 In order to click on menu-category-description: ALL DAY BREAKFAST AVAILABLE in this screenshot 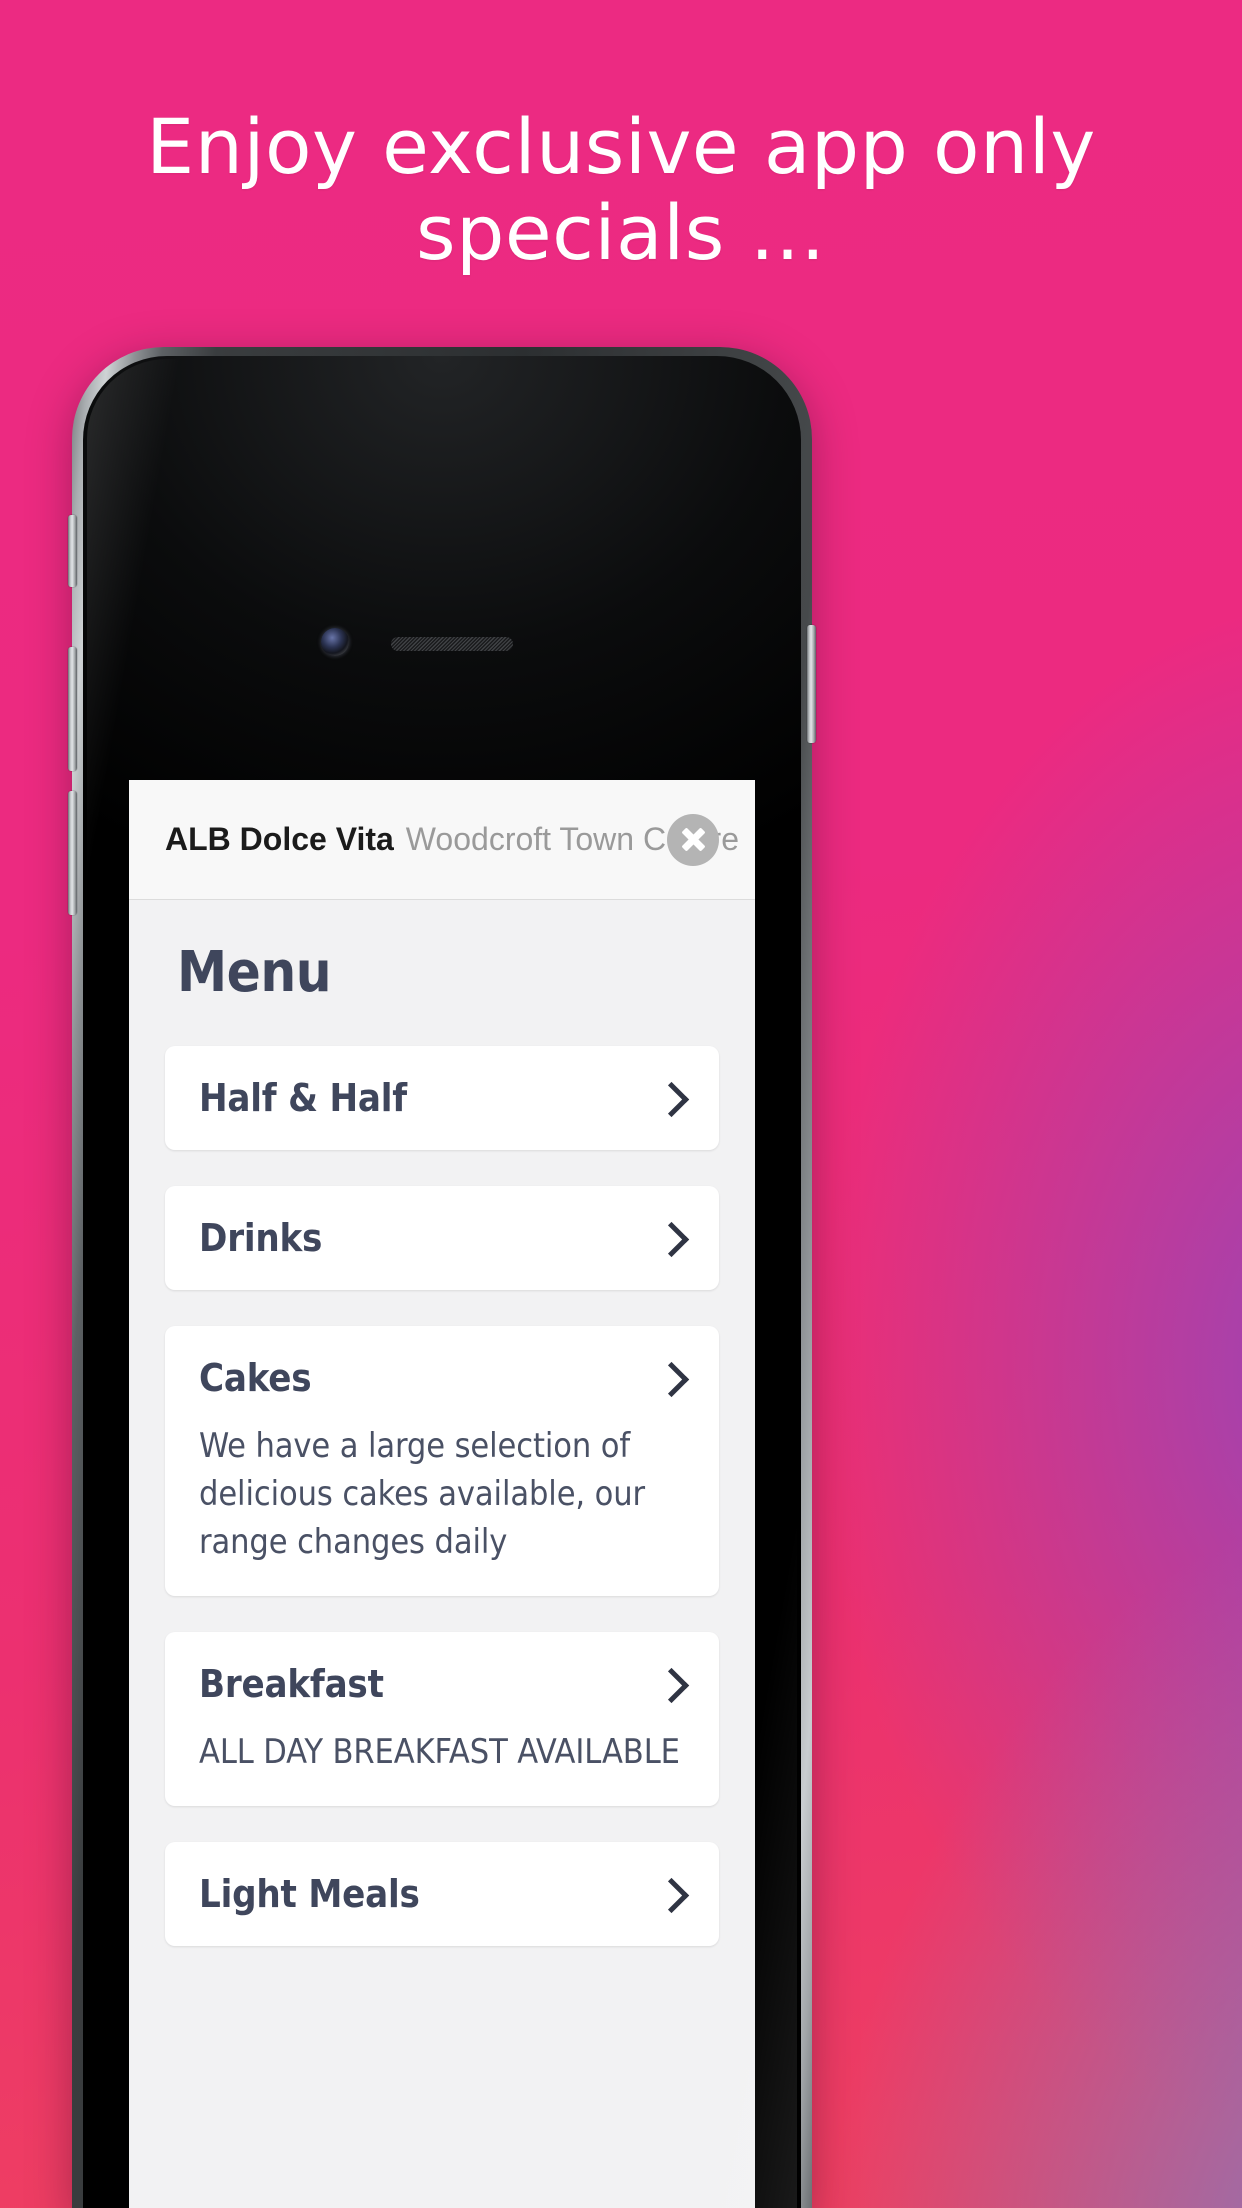, I will do `click(439, 1752)`.